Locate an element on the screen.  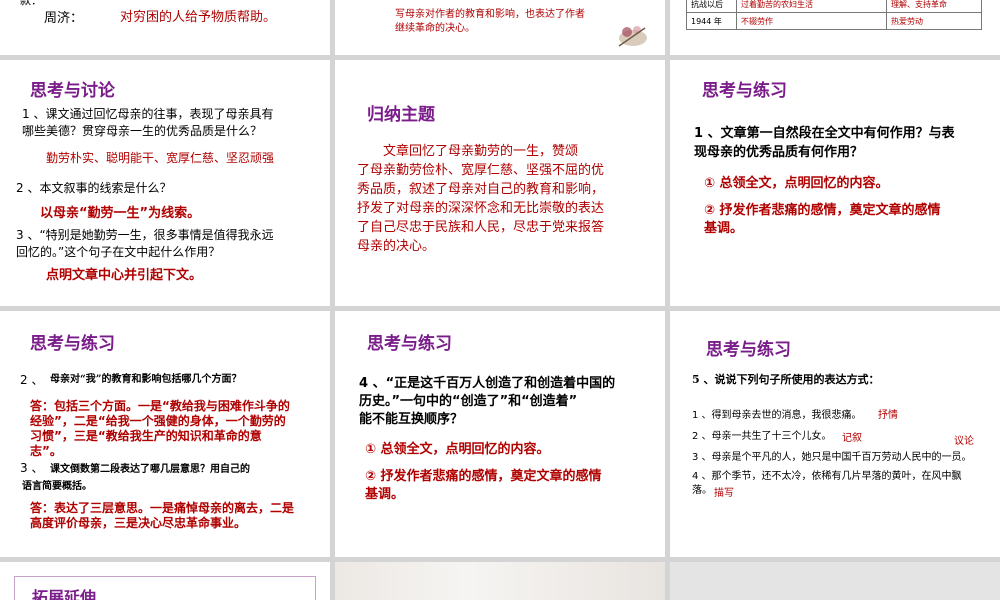
decorative-flower-icon is located at coordinates (632, 36).